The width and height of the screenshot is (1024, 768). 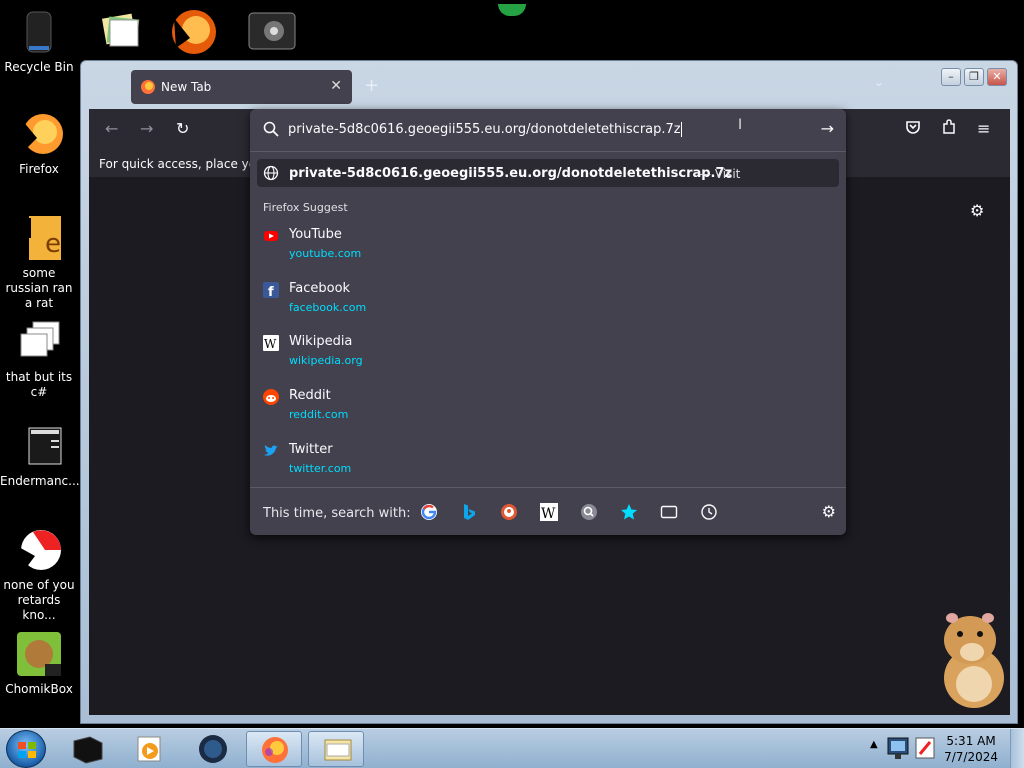 What do you see at coordinates (879, 82) in the screenshot?
I see `list-tabs-chevron-icon: ⌄` at bounding box center [879, 82].